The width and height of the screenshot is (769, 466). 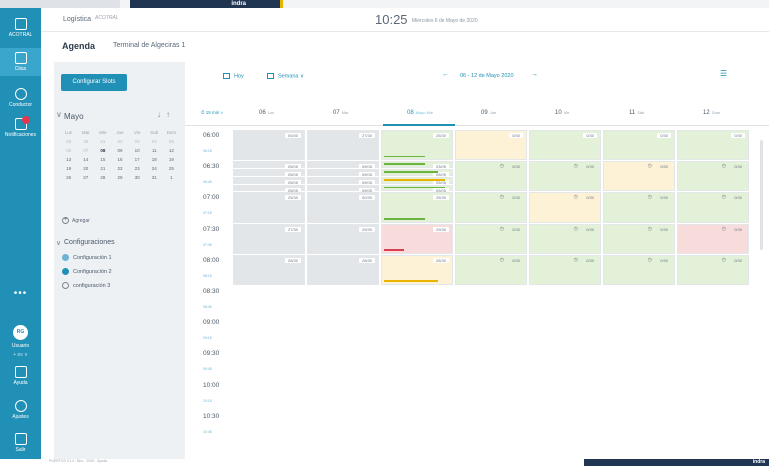 I want to click on calendar-day: 20, so click(x=85, y=168).